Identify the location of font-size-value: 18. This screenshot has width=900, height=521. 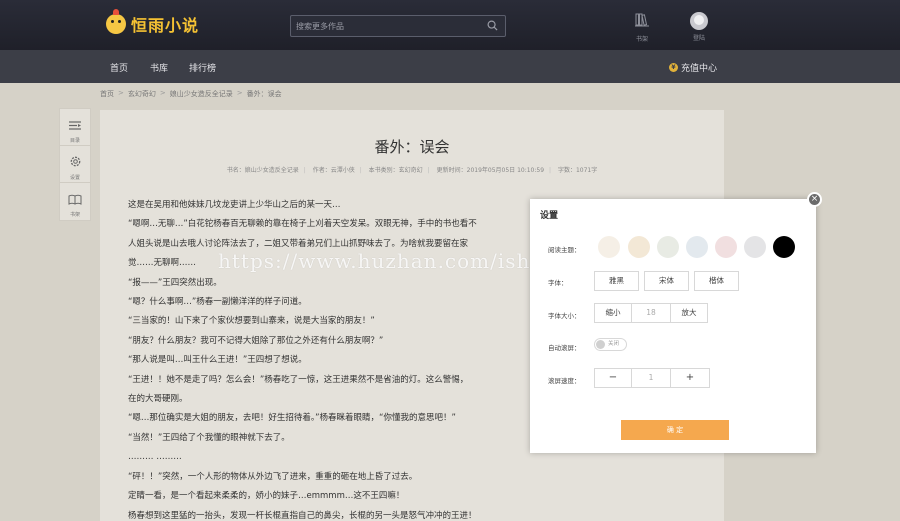
(651, 313).